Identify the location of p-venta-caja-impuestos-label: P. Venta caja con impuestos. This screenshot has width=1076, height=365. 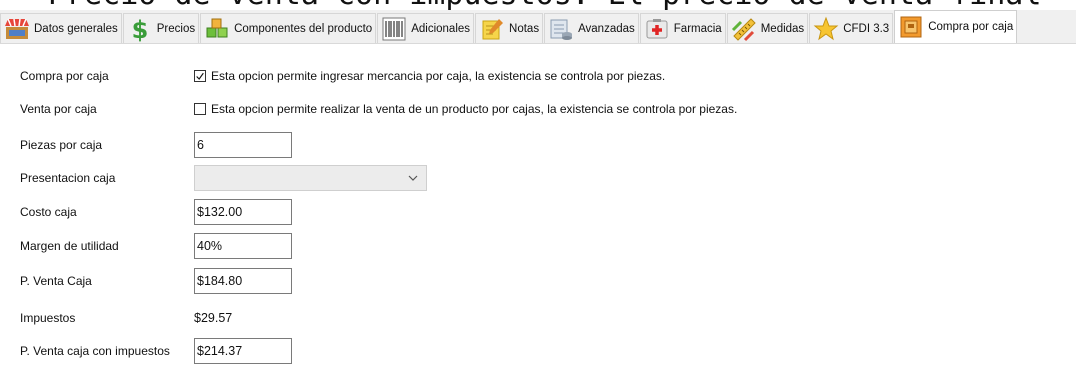
(95, 351).